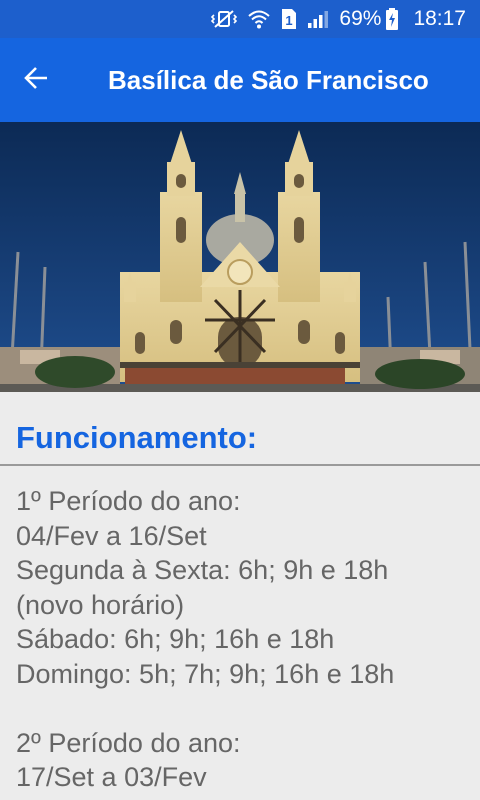 This screenshot has width=480, height=800. I want to click on divider, so click(240, 465).